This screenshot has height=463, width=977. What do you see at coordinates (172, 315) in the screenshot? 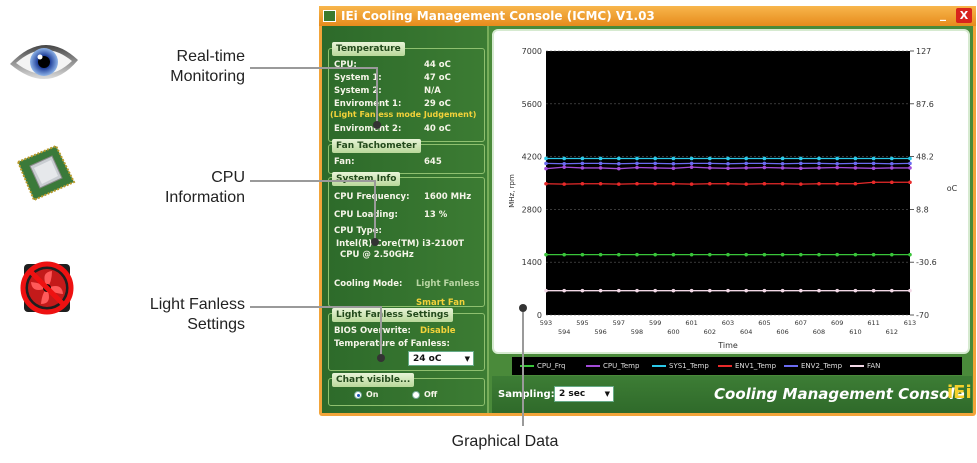
I see `callout-light-fanless-settings: Light Fanless Settings` at bounding box center [172, 315].